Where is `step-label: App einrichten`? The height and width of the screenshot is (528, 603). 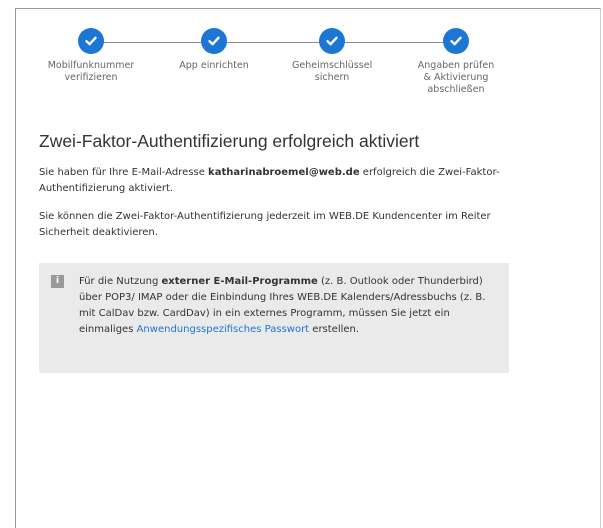 step-label: App einrichten is located at coordinates (214, 65).